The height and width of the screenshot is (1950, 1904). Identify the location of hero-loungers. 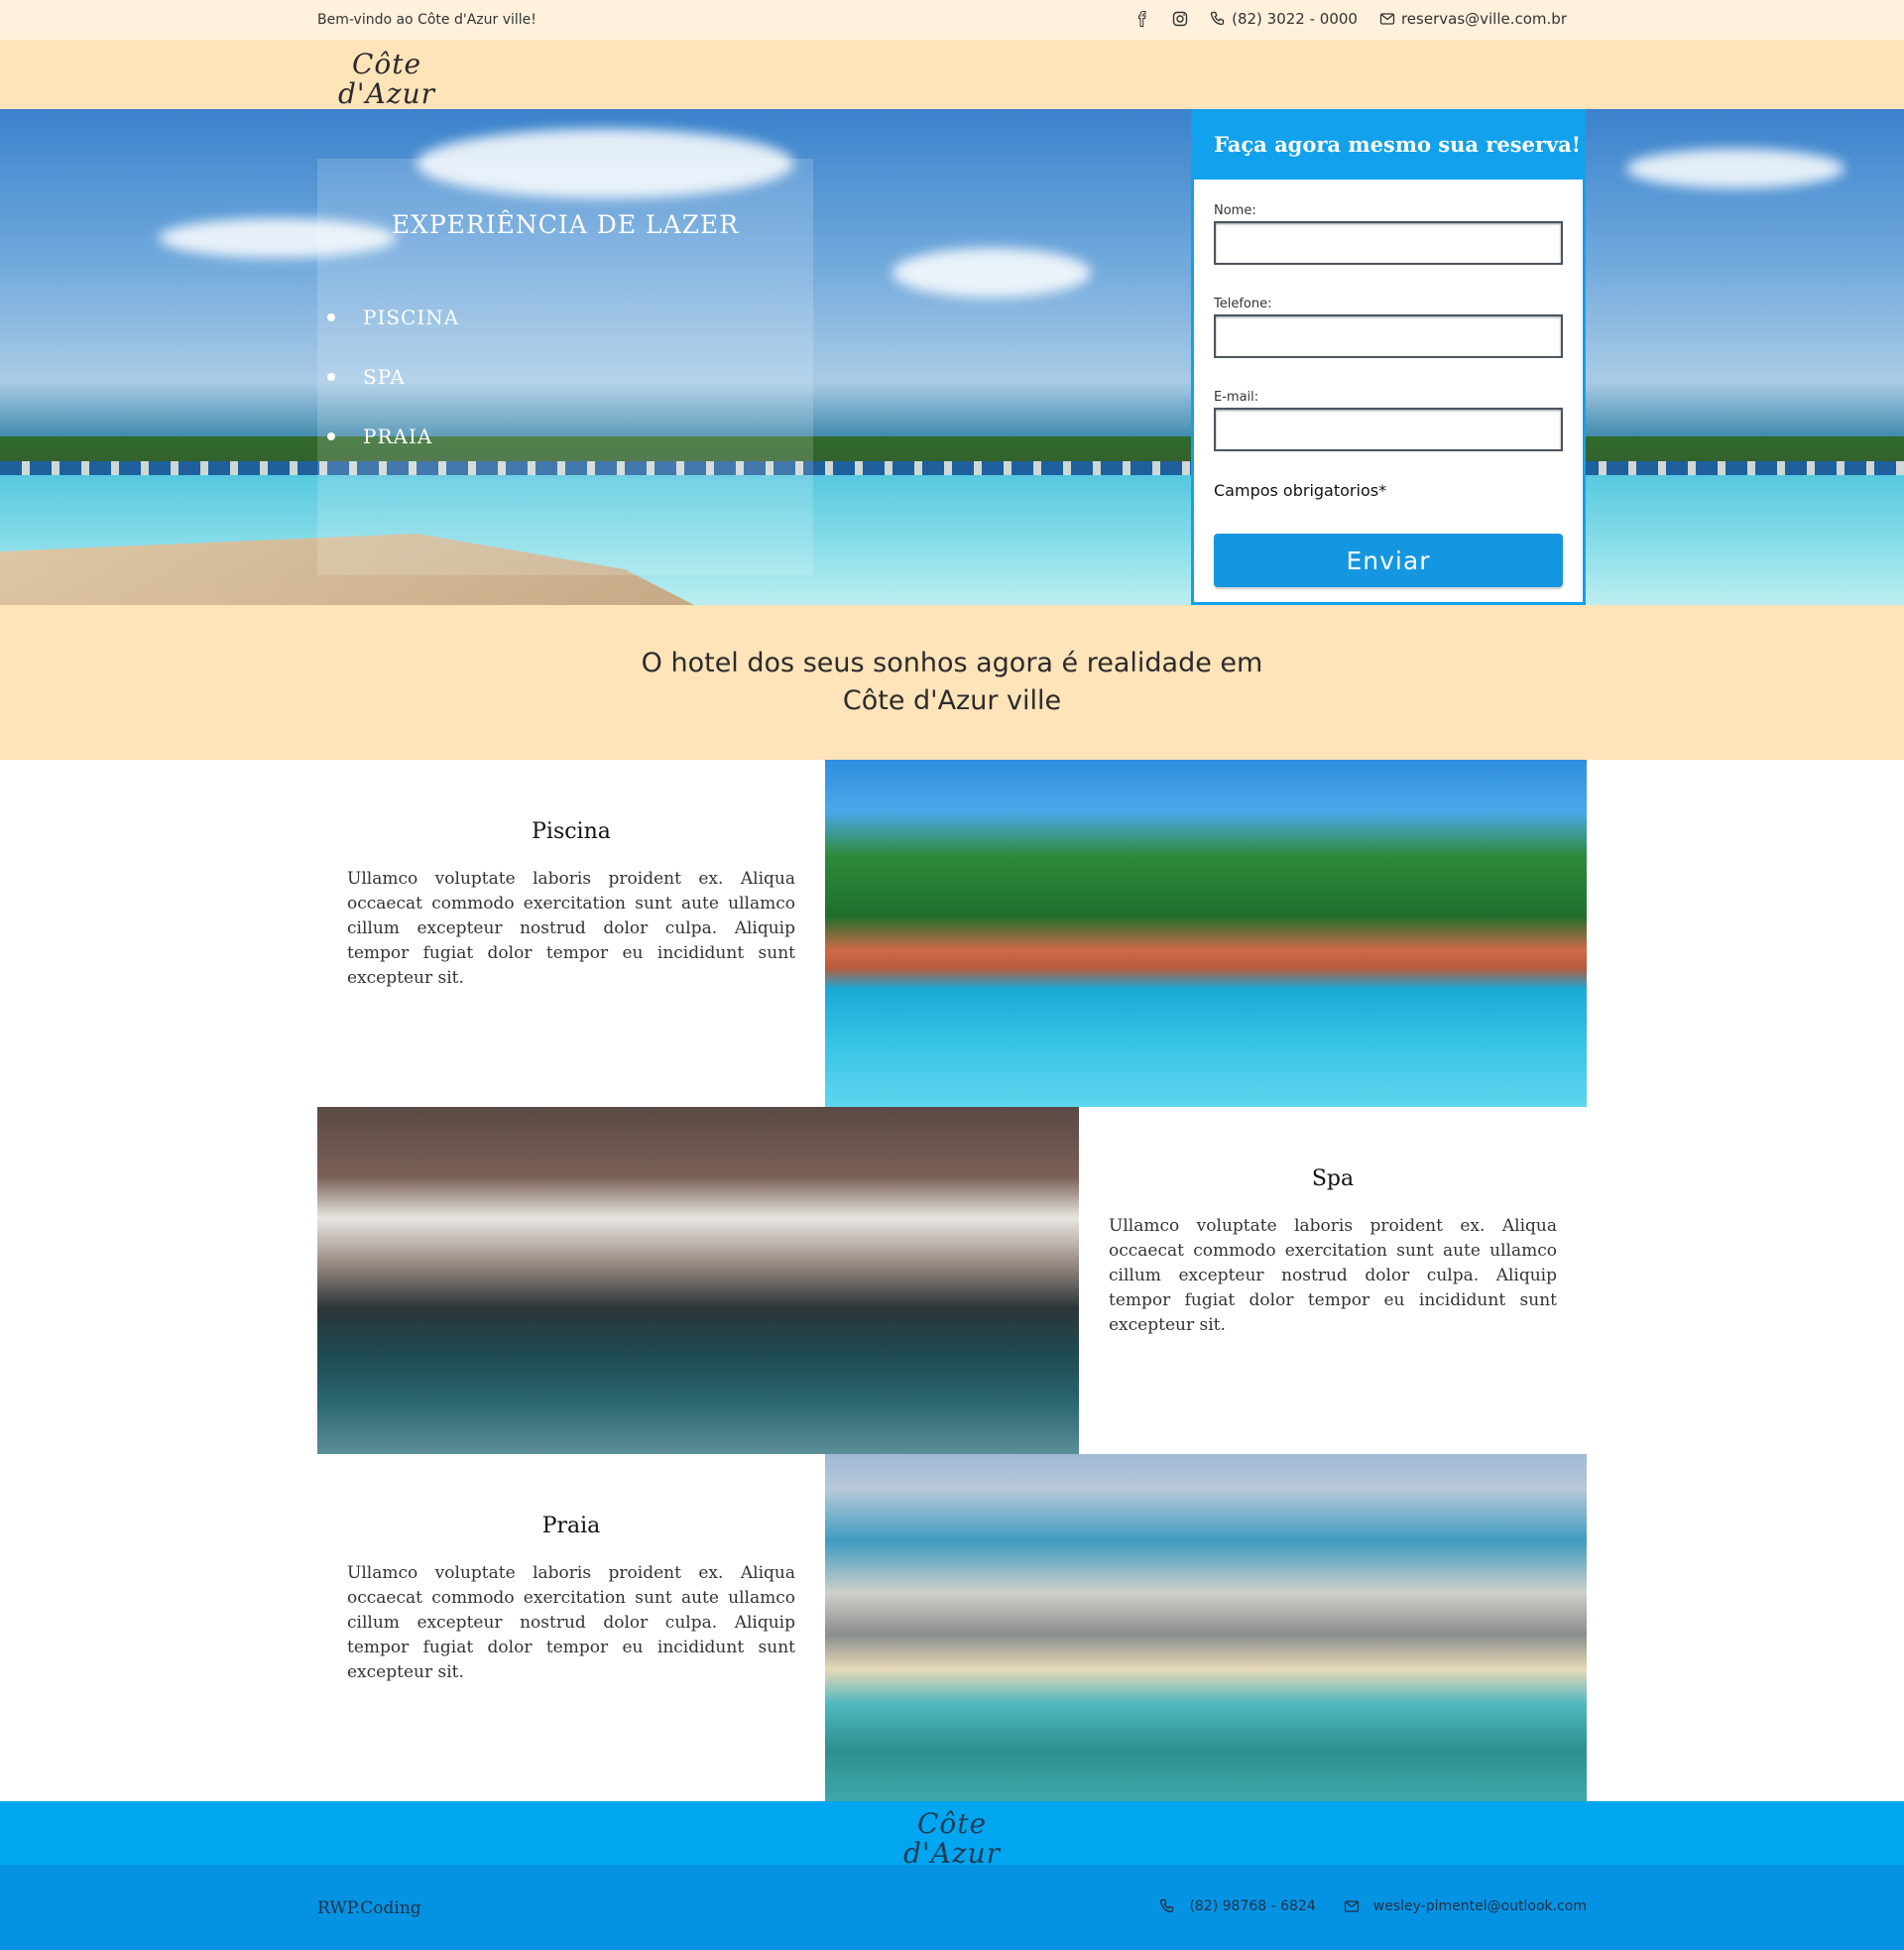
(952, 468).